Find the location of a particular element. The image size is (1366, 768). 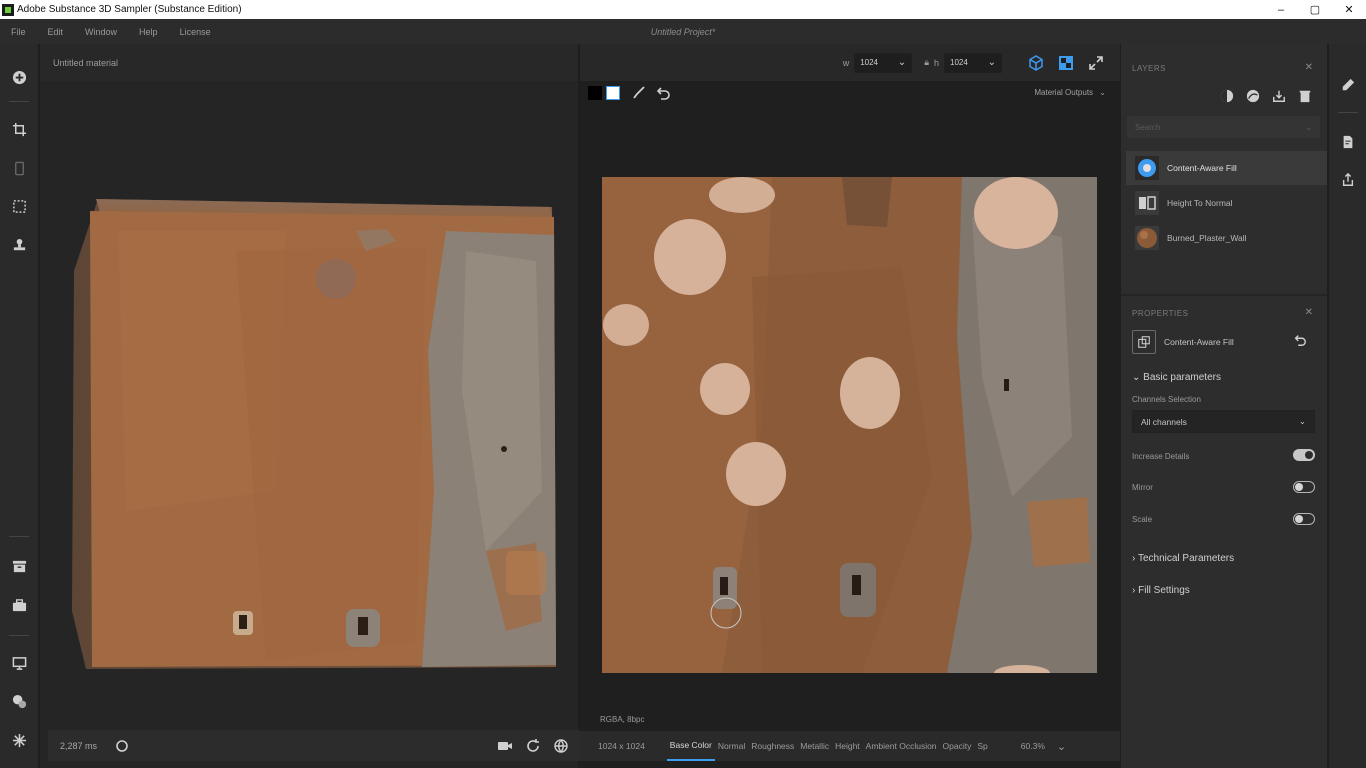

project-title: Untitled Project* is located at coordinates (683, 31).